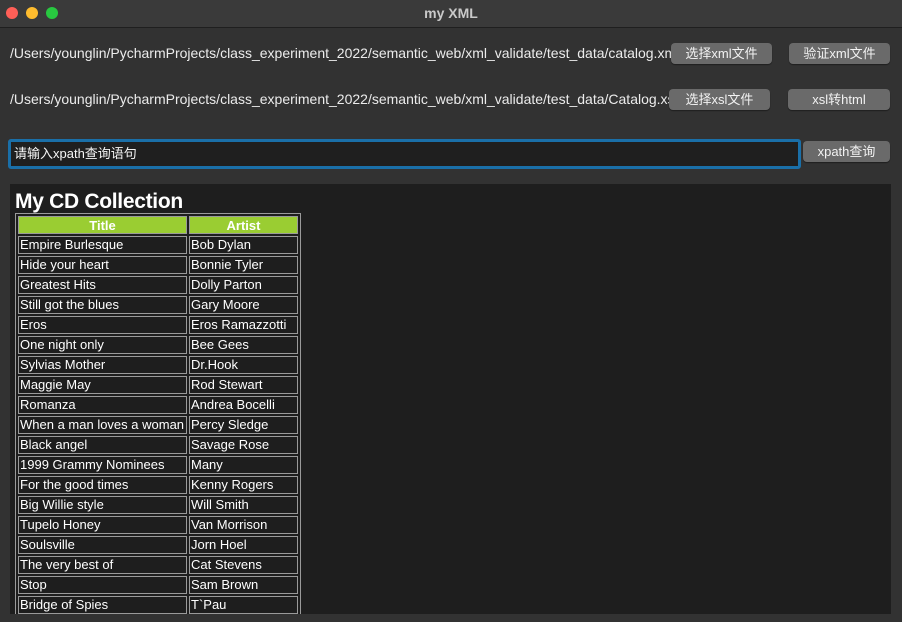  Describe the element at coordinates (102, 245) in the screenshot. I see `cell-title: Empire Burlesque` at that location.